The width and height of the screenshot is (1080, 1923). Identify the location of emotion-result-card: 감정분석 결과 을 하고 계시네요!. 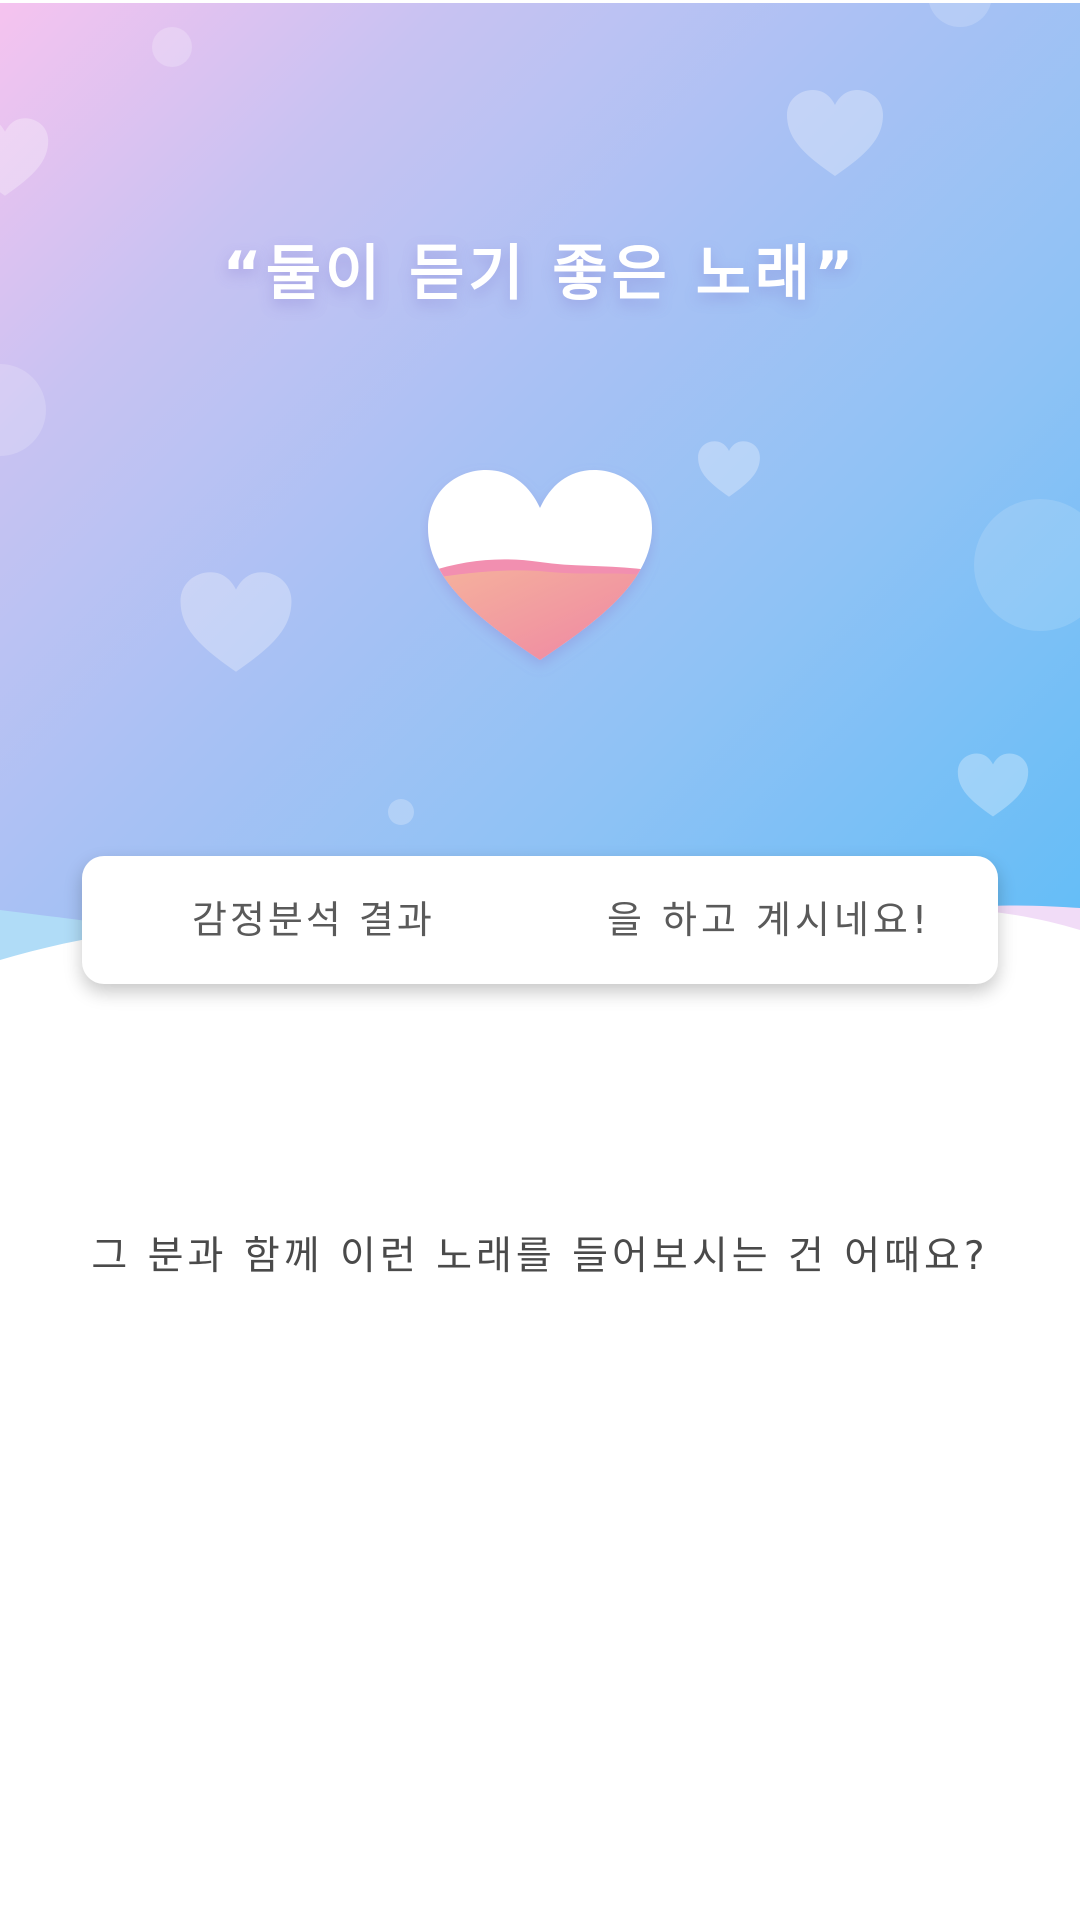
(540, 920).